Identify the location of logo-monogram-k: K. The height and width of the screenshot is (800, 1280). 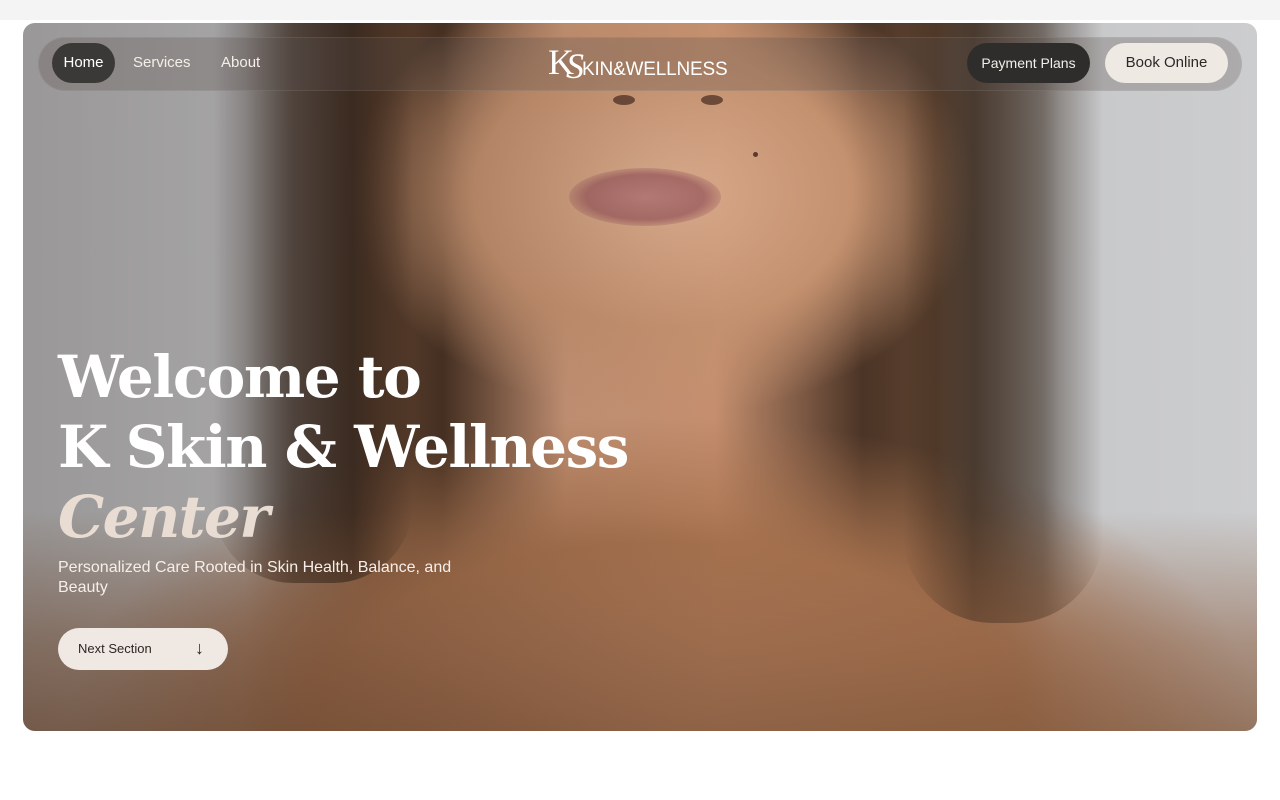
(561, 62).